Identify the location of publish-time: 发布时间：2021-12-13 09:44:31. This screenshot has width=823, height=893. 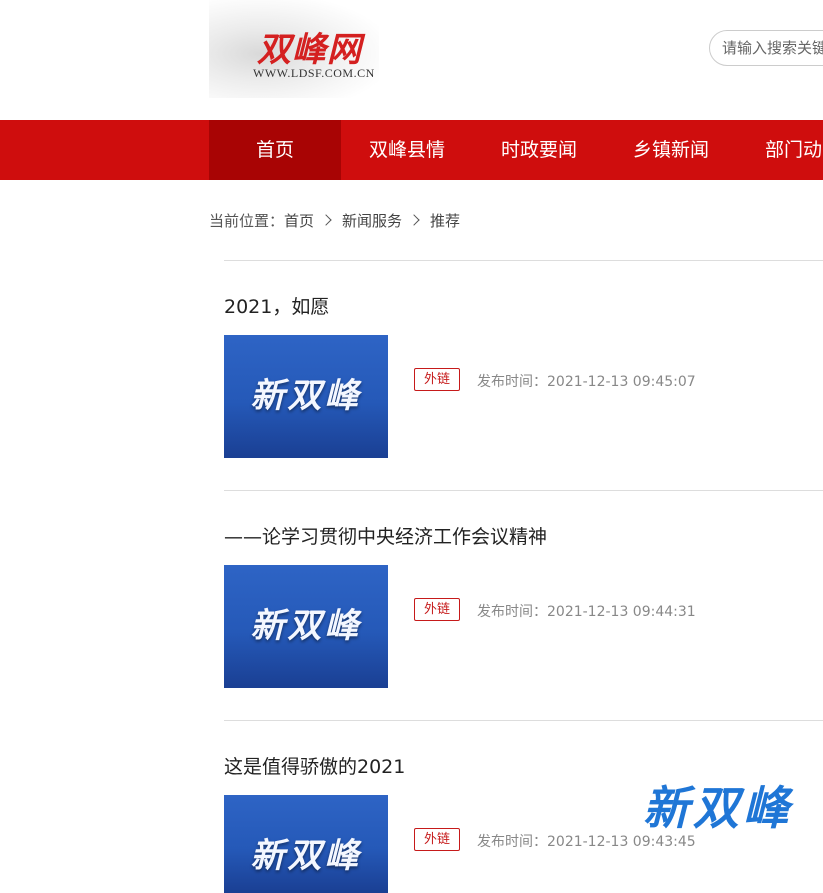
(586, 611).